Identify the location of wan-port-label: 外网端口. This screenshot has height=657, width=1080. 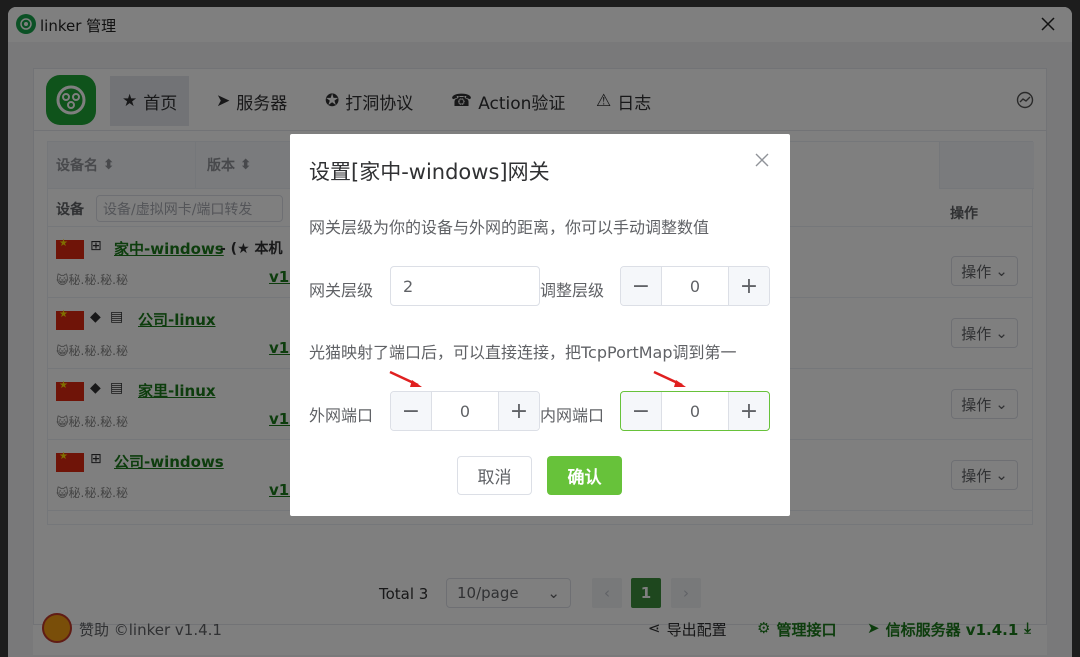
(341, 415).